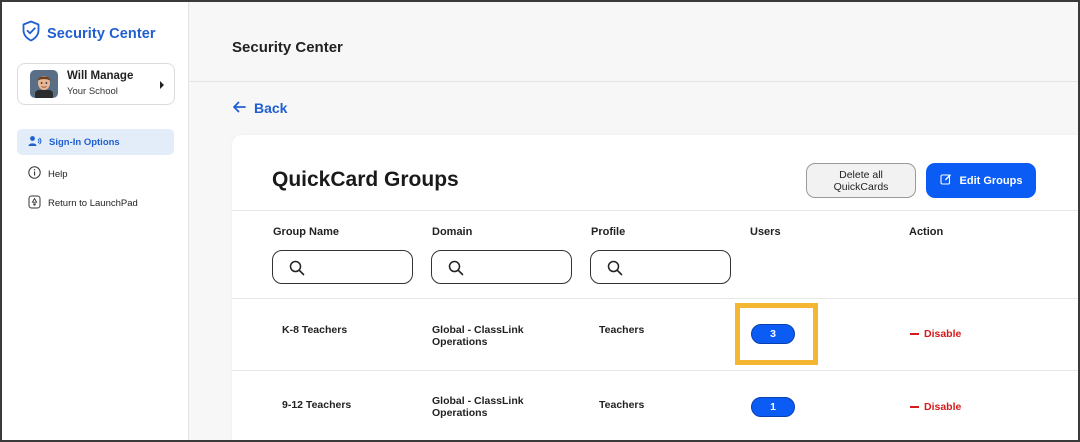 The width and height of the screenshot is (1080, 442). I want to click on user-school: Your School, so click(92, 91).